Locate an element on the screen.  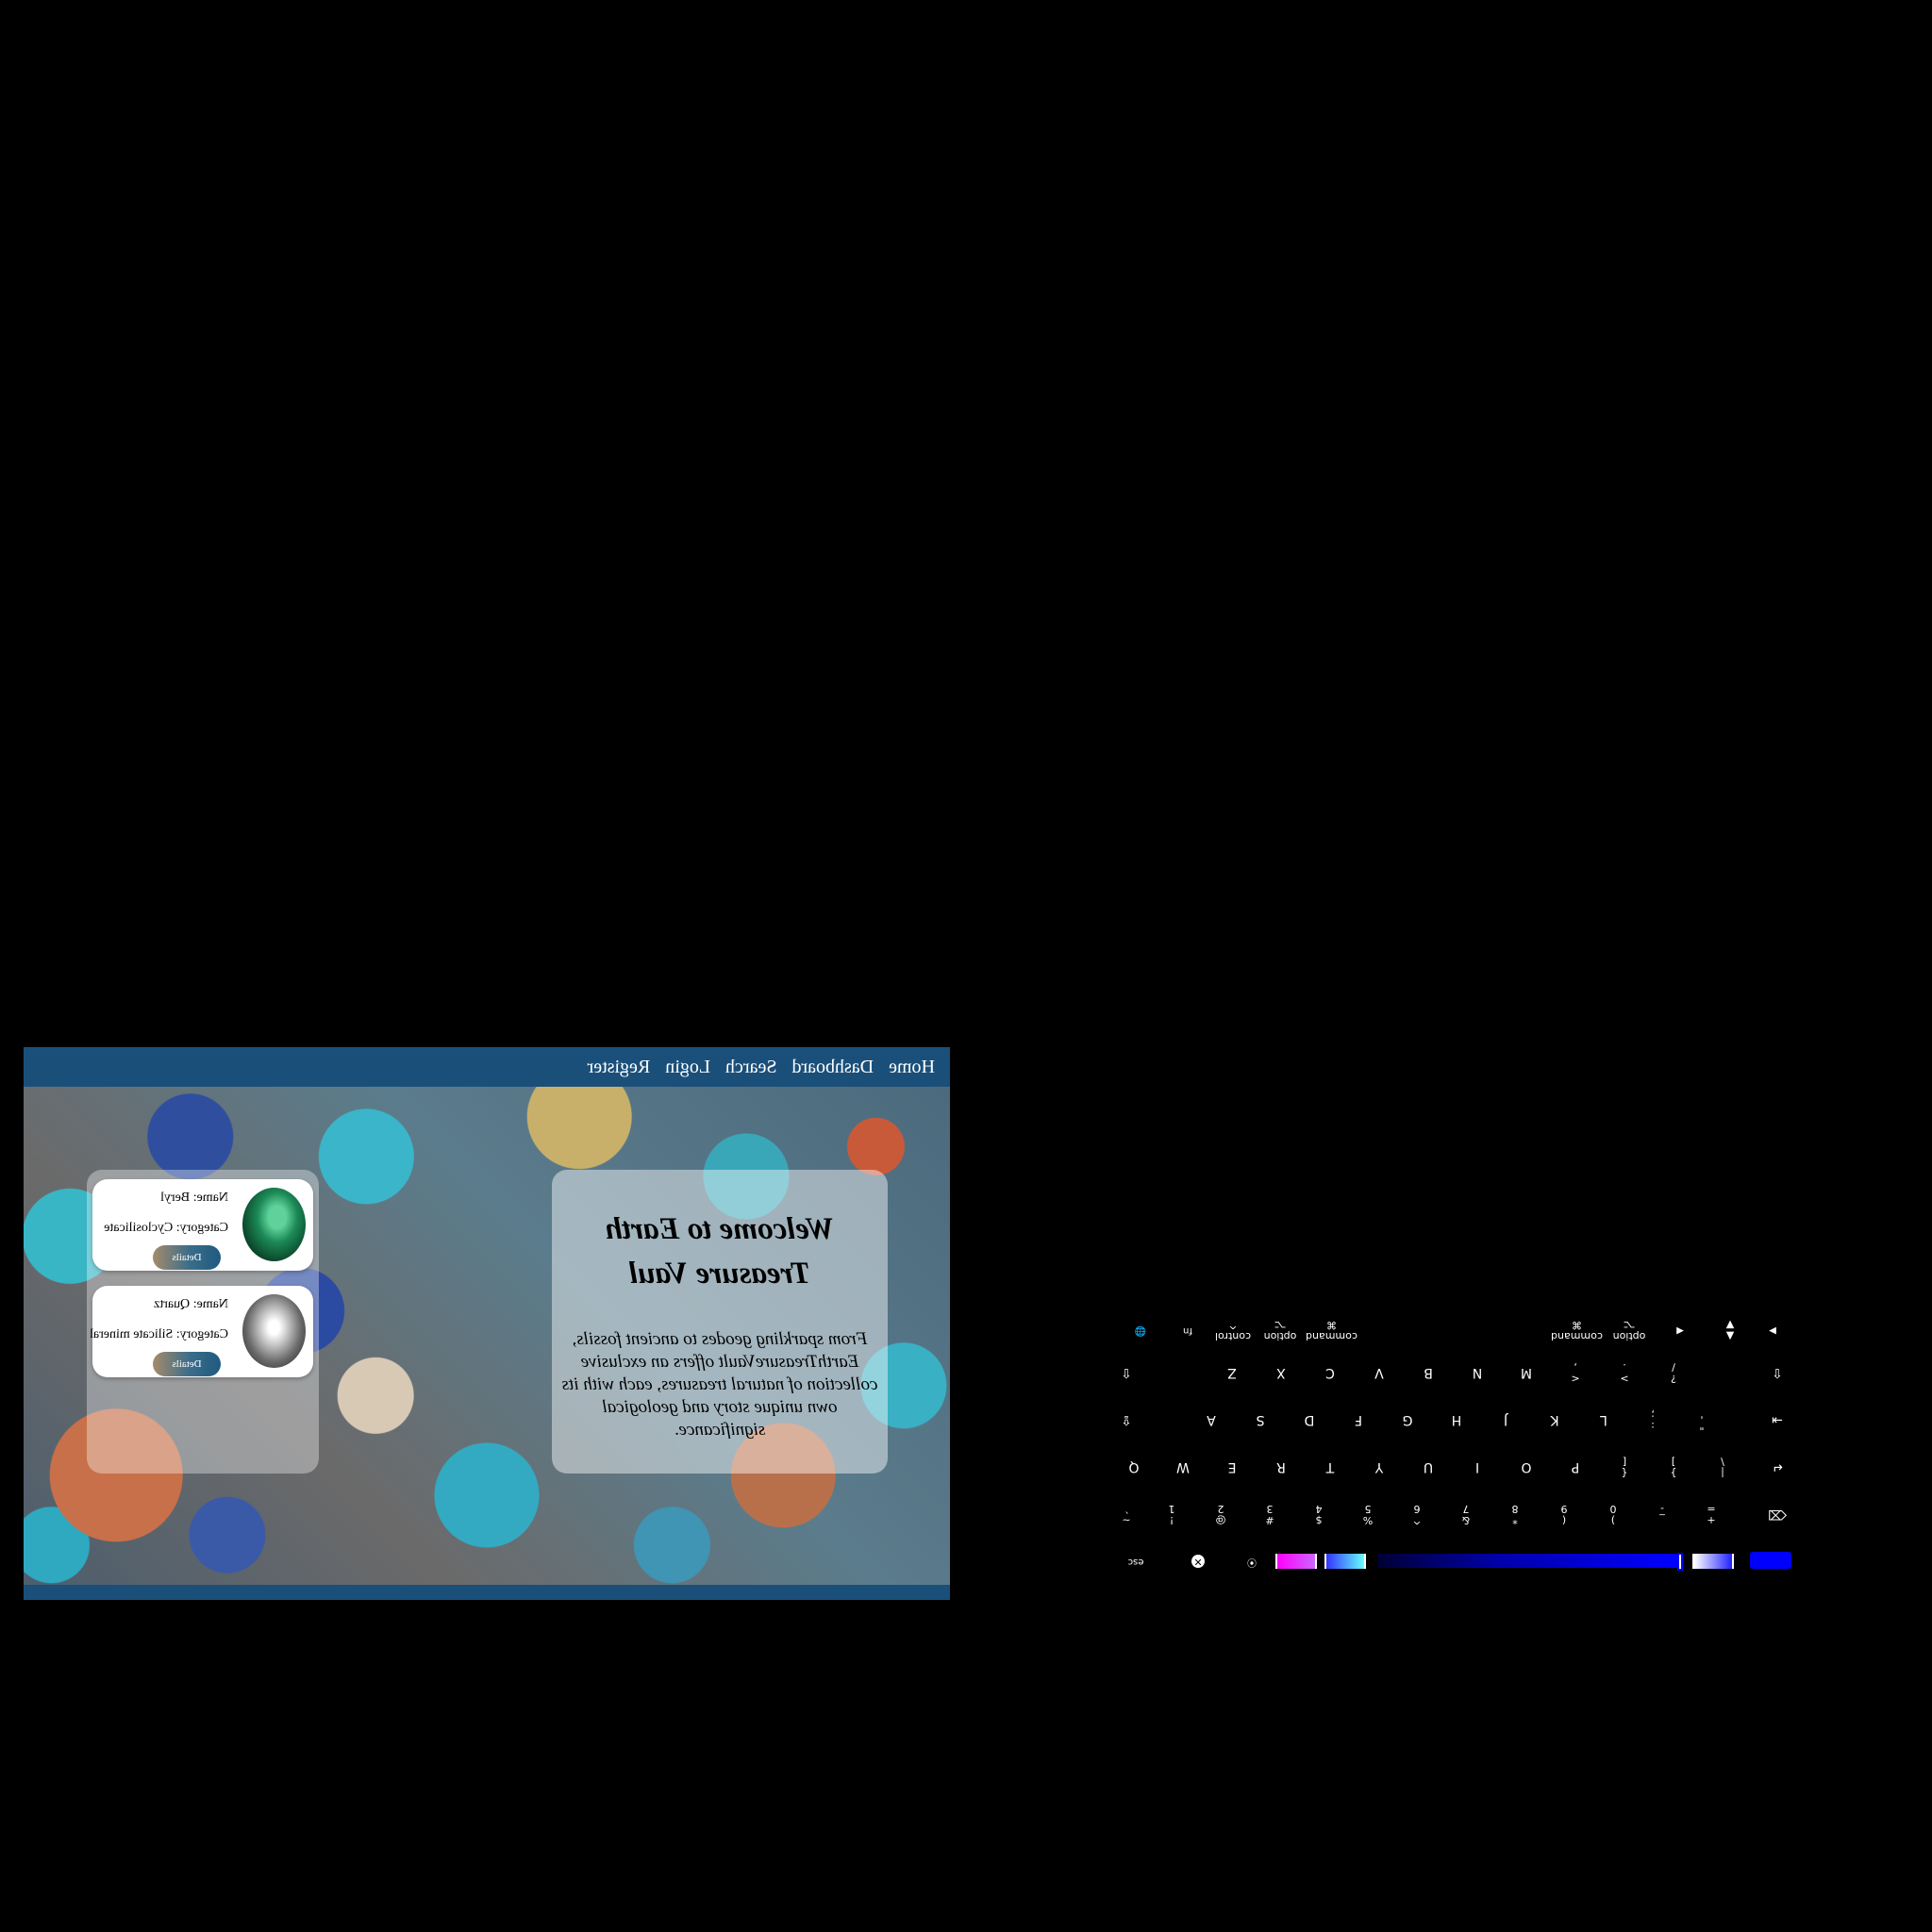
keyboard-toolbar: ⦿ ✕ esc is located at coordinates (1454, 1561).